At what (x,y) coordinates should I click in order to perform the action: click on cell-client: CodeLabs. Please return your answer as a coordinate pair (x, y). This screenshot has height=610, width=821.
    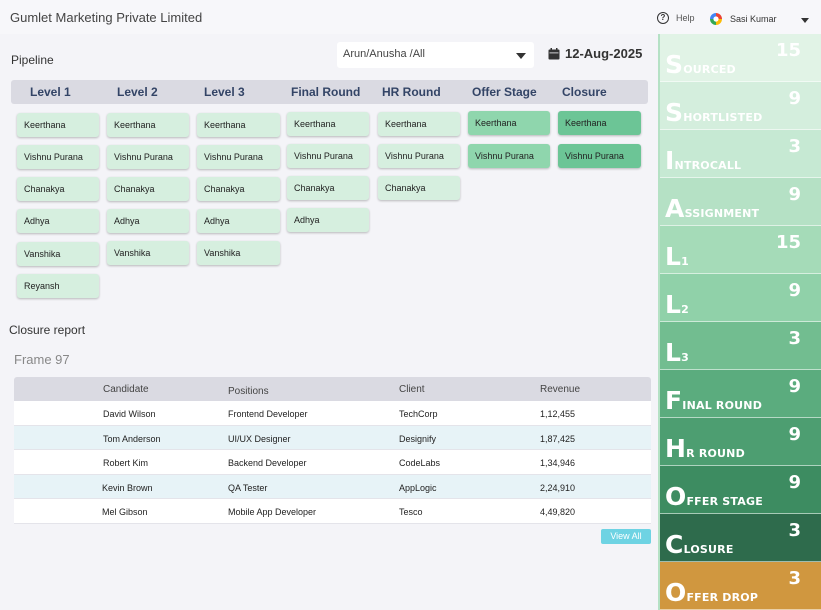
    Looking at the image, I should click on (420, 463).